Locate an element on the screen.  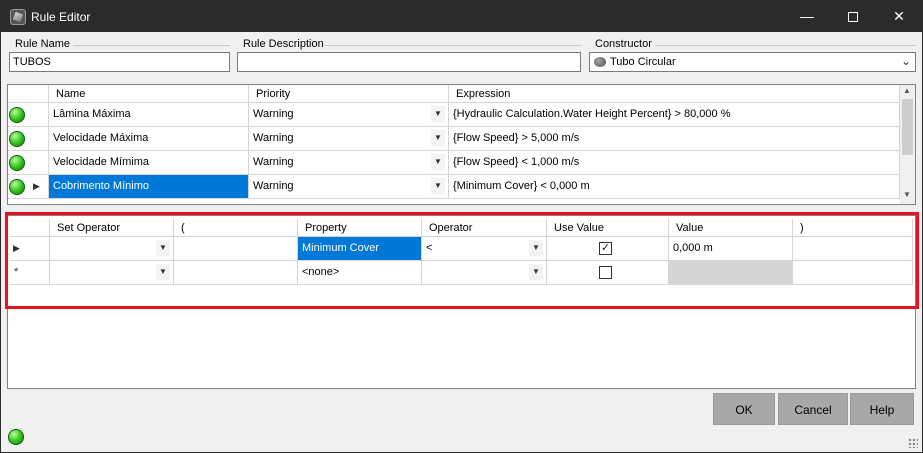
table-row: ▶ is located at coordinates (28, 187).